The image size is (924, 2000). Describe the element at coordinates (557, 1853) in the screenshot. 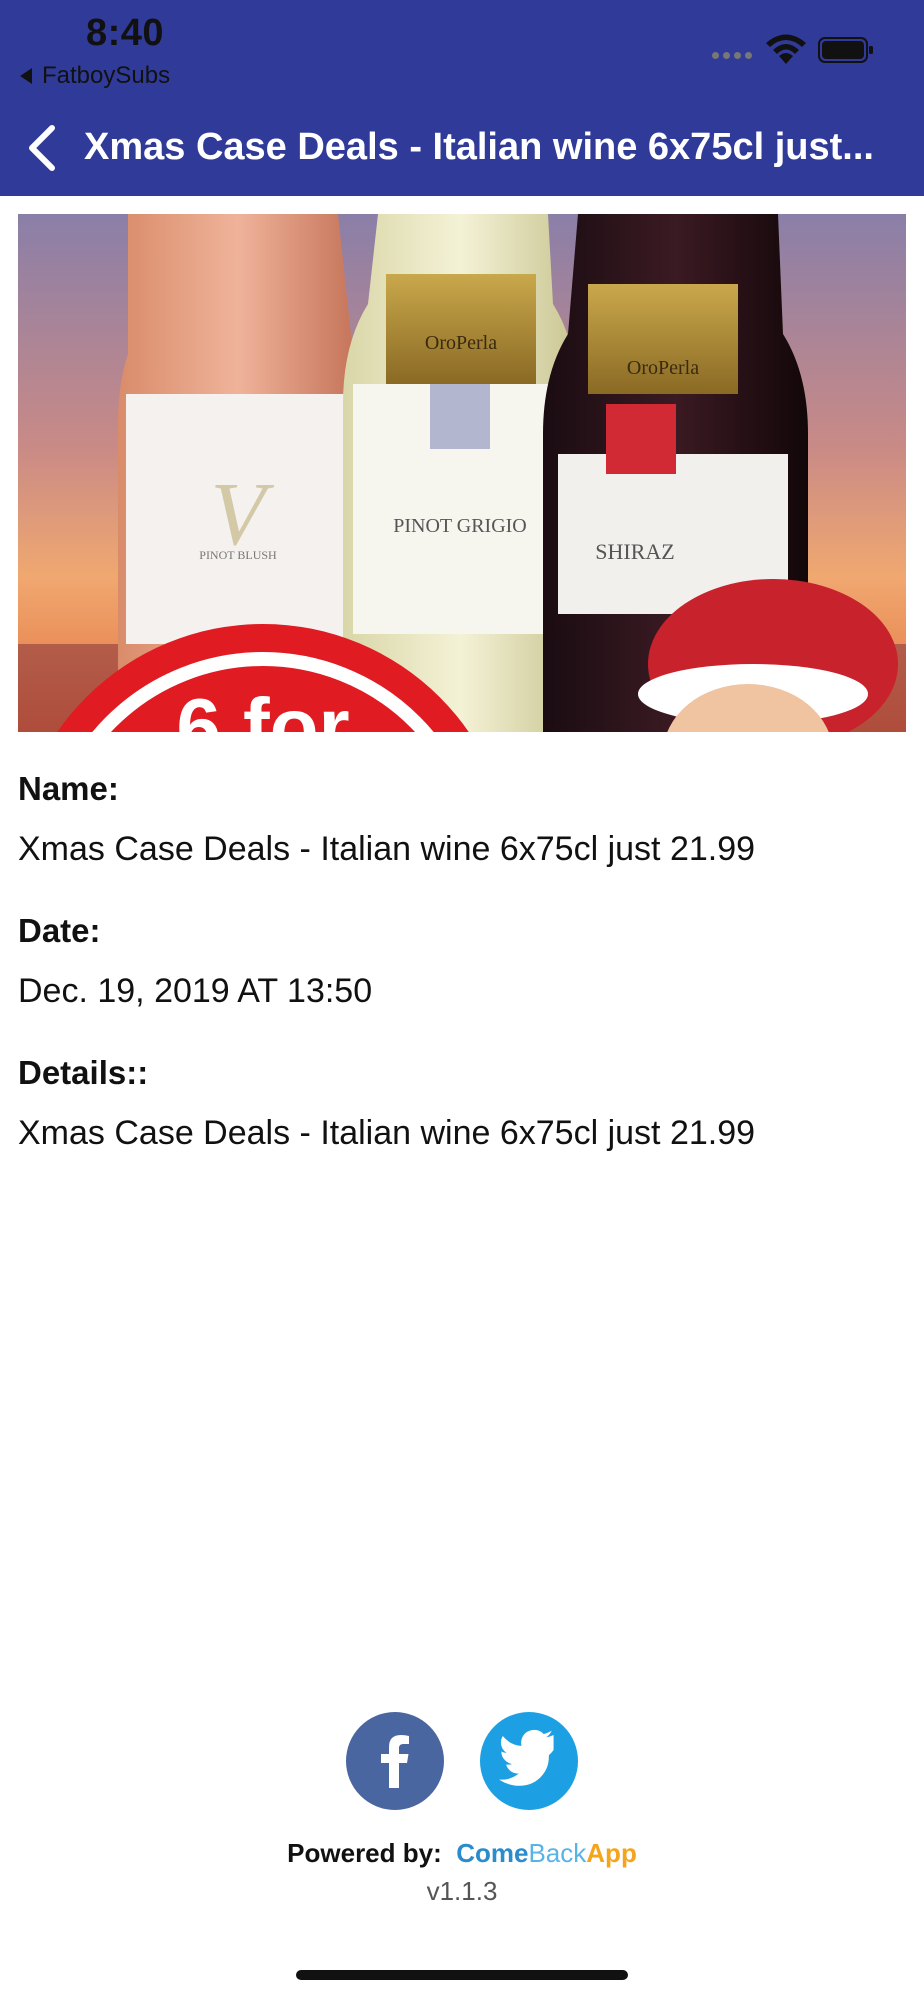

I see `brand-back: Back` at that location.